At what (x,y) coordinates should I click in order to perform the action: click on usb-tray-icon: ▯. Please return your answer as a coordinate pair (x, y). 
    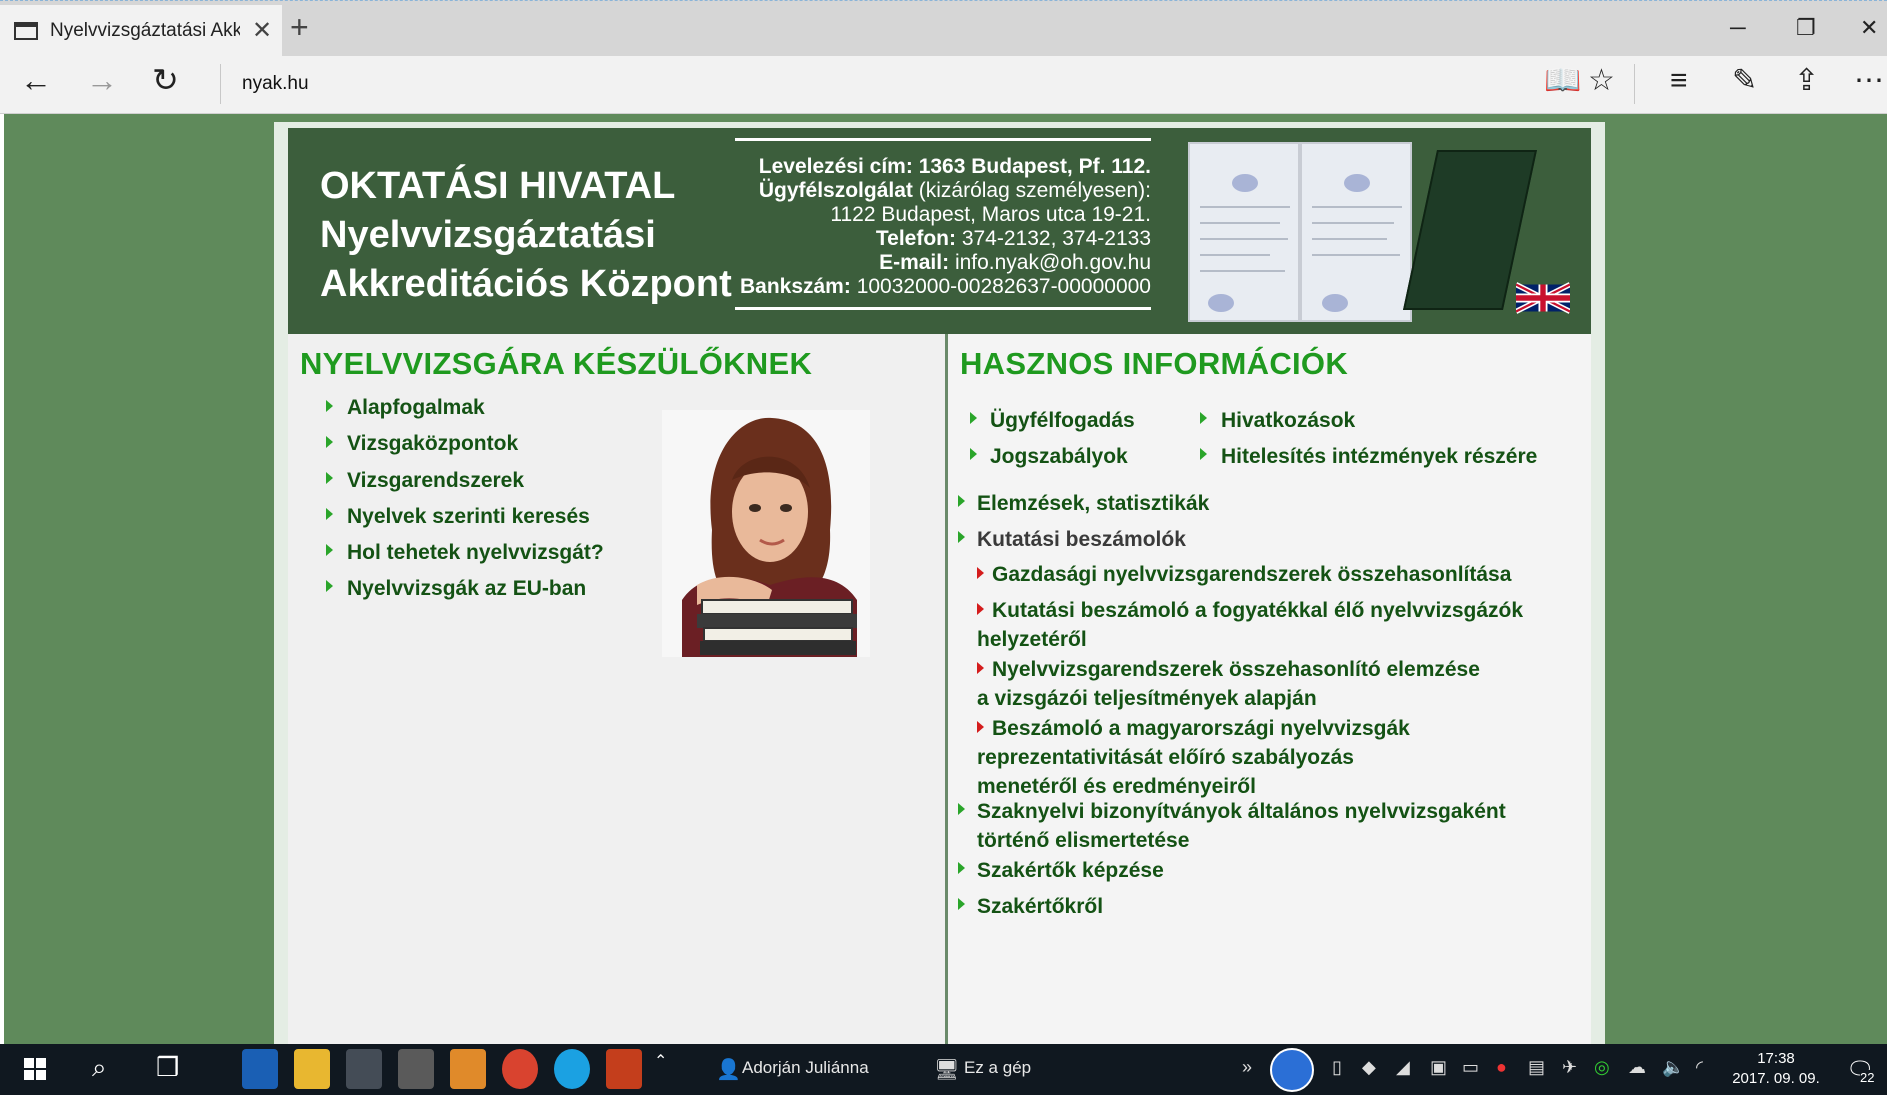
    Looking at the image, I should click on (1337, 1067).